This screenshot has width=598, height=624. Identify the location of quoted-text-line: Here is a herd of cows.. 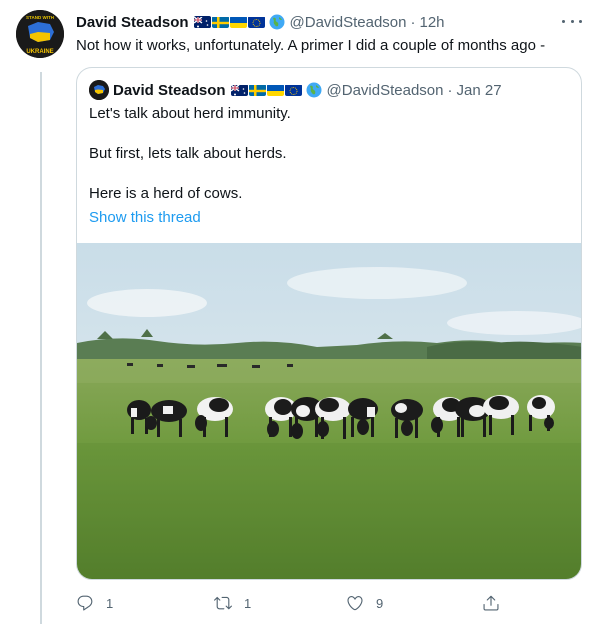
(166, 193).